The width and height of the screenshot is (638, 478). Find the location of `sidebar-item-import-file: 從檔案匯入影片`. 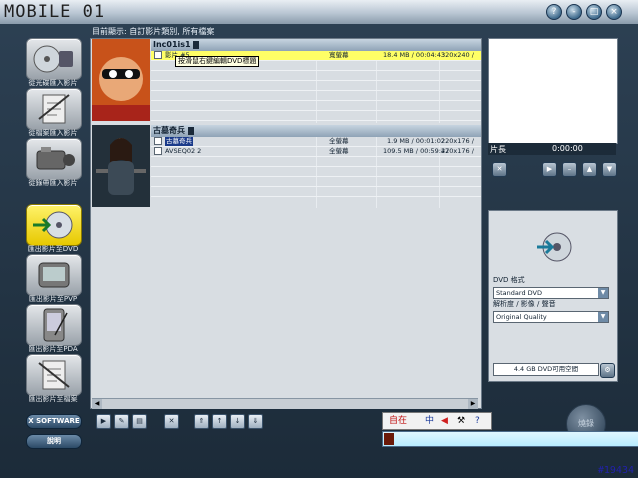

sidebar-item-import-file: 從檔案匯入影片 is located at coordinates (54, 113).